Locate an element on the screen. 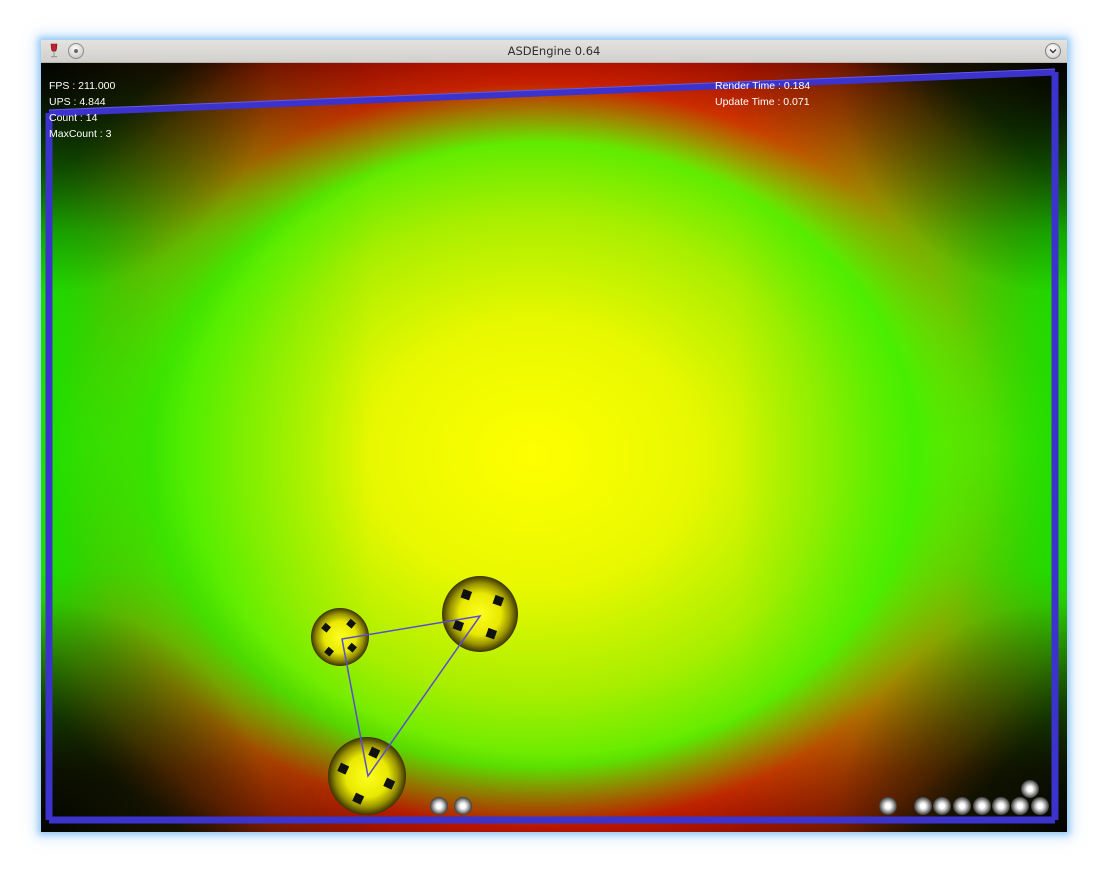 This screenshot has height=875, width=1108. chevron-down-icon is located at coordinates (1053, 51).